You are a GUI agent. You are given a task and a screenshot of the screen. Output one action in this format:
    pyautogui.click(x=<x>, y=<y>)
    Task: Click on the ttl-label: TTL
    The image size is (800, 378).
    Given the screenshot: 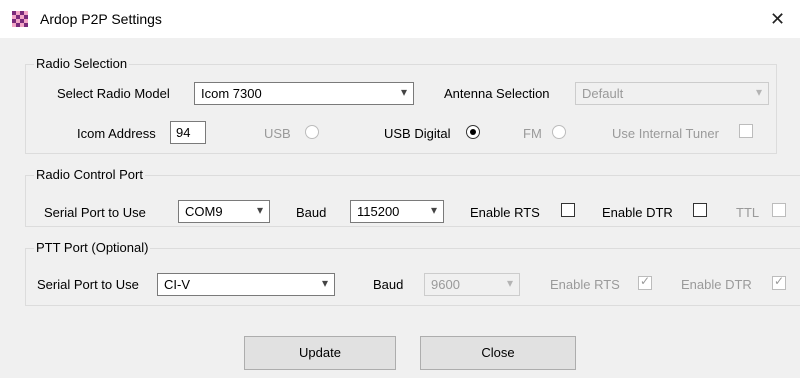 What is the action you would take?
    pyautogui.click(x=748, y=212)
    